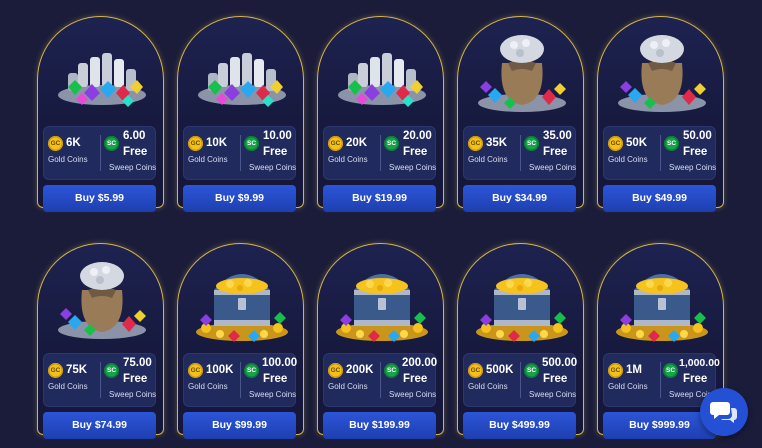 Image resolution: width=762 pixels, height=448 pixels. Describe the element at coordinates (697, 136) in the screenshot. I see `sweep-coin-amount: 50.00` at that location.